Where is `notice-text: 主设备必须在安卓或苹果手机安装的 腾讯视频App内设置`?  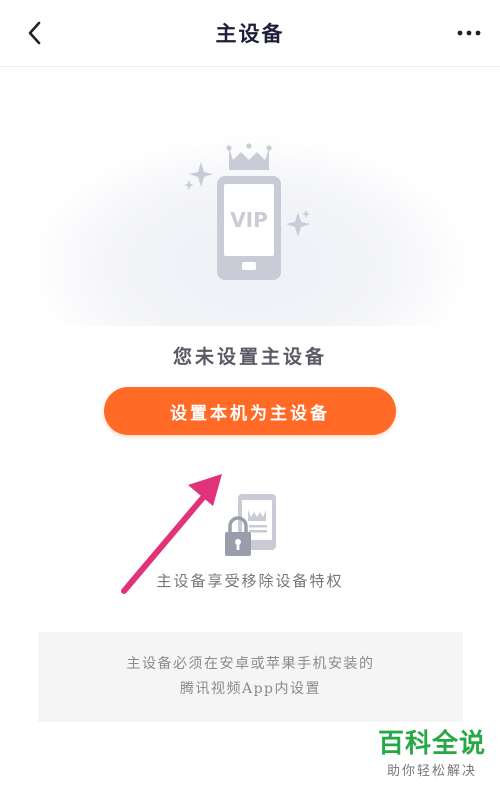
notice-text: 主设备必须在安卓或苹果手机安装的 腾讯视频App内设置 is located at coordinates (250, 677).